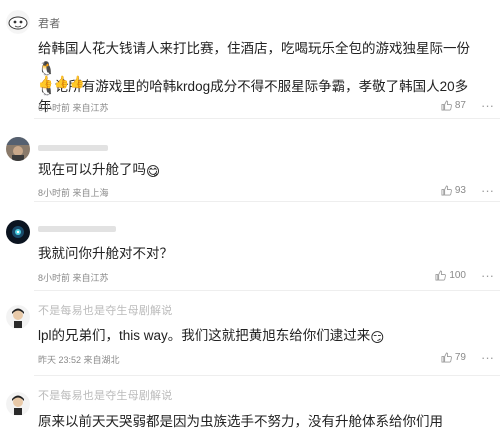 Image resolution: width=500 pixels, height=440 pixels. What do you see at coordinates (79, 360) in the screenshot?
I see `comment-meta: 昨天 23:52 来自湖北` at bounding box center [79, 360].